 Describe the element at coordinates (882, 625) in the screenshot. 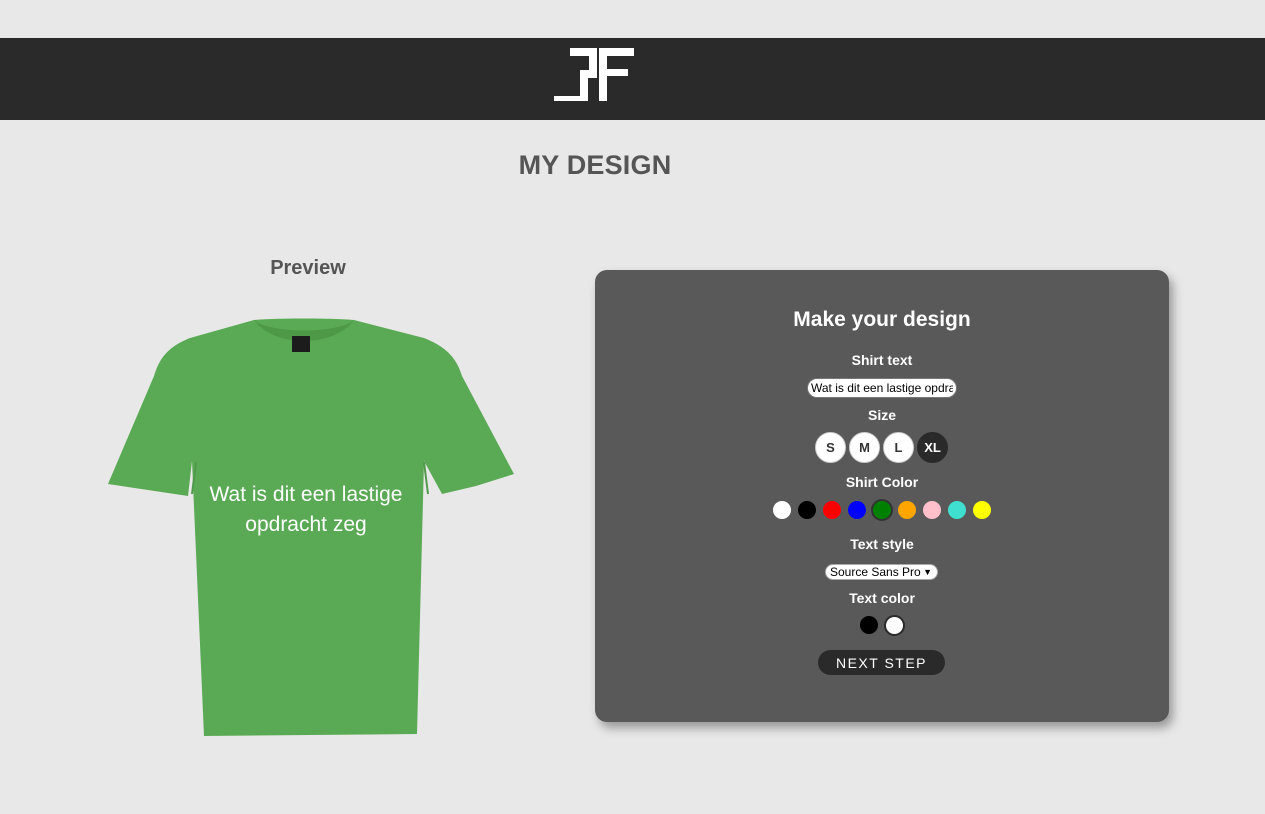

I see `text-color-options` at that location.